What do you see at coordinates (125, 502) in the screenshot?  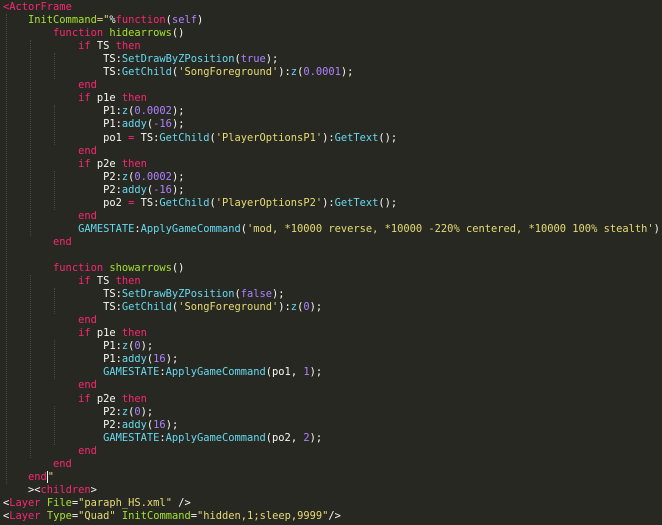 I see `code-token: "paraph_HS.xml"` at bounding box center [125, 502].